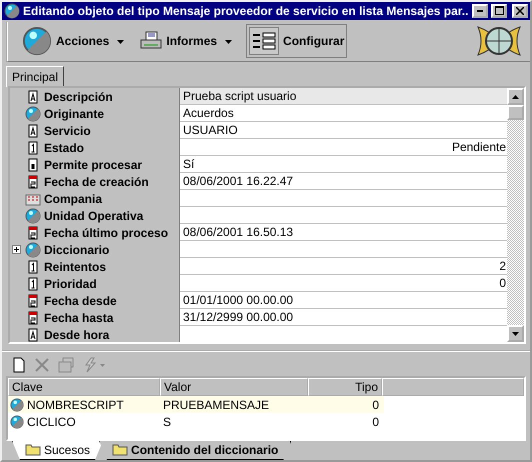 The image size is (532, 462). I want to click on toolbar-button: Acciones, so click(66, 41).